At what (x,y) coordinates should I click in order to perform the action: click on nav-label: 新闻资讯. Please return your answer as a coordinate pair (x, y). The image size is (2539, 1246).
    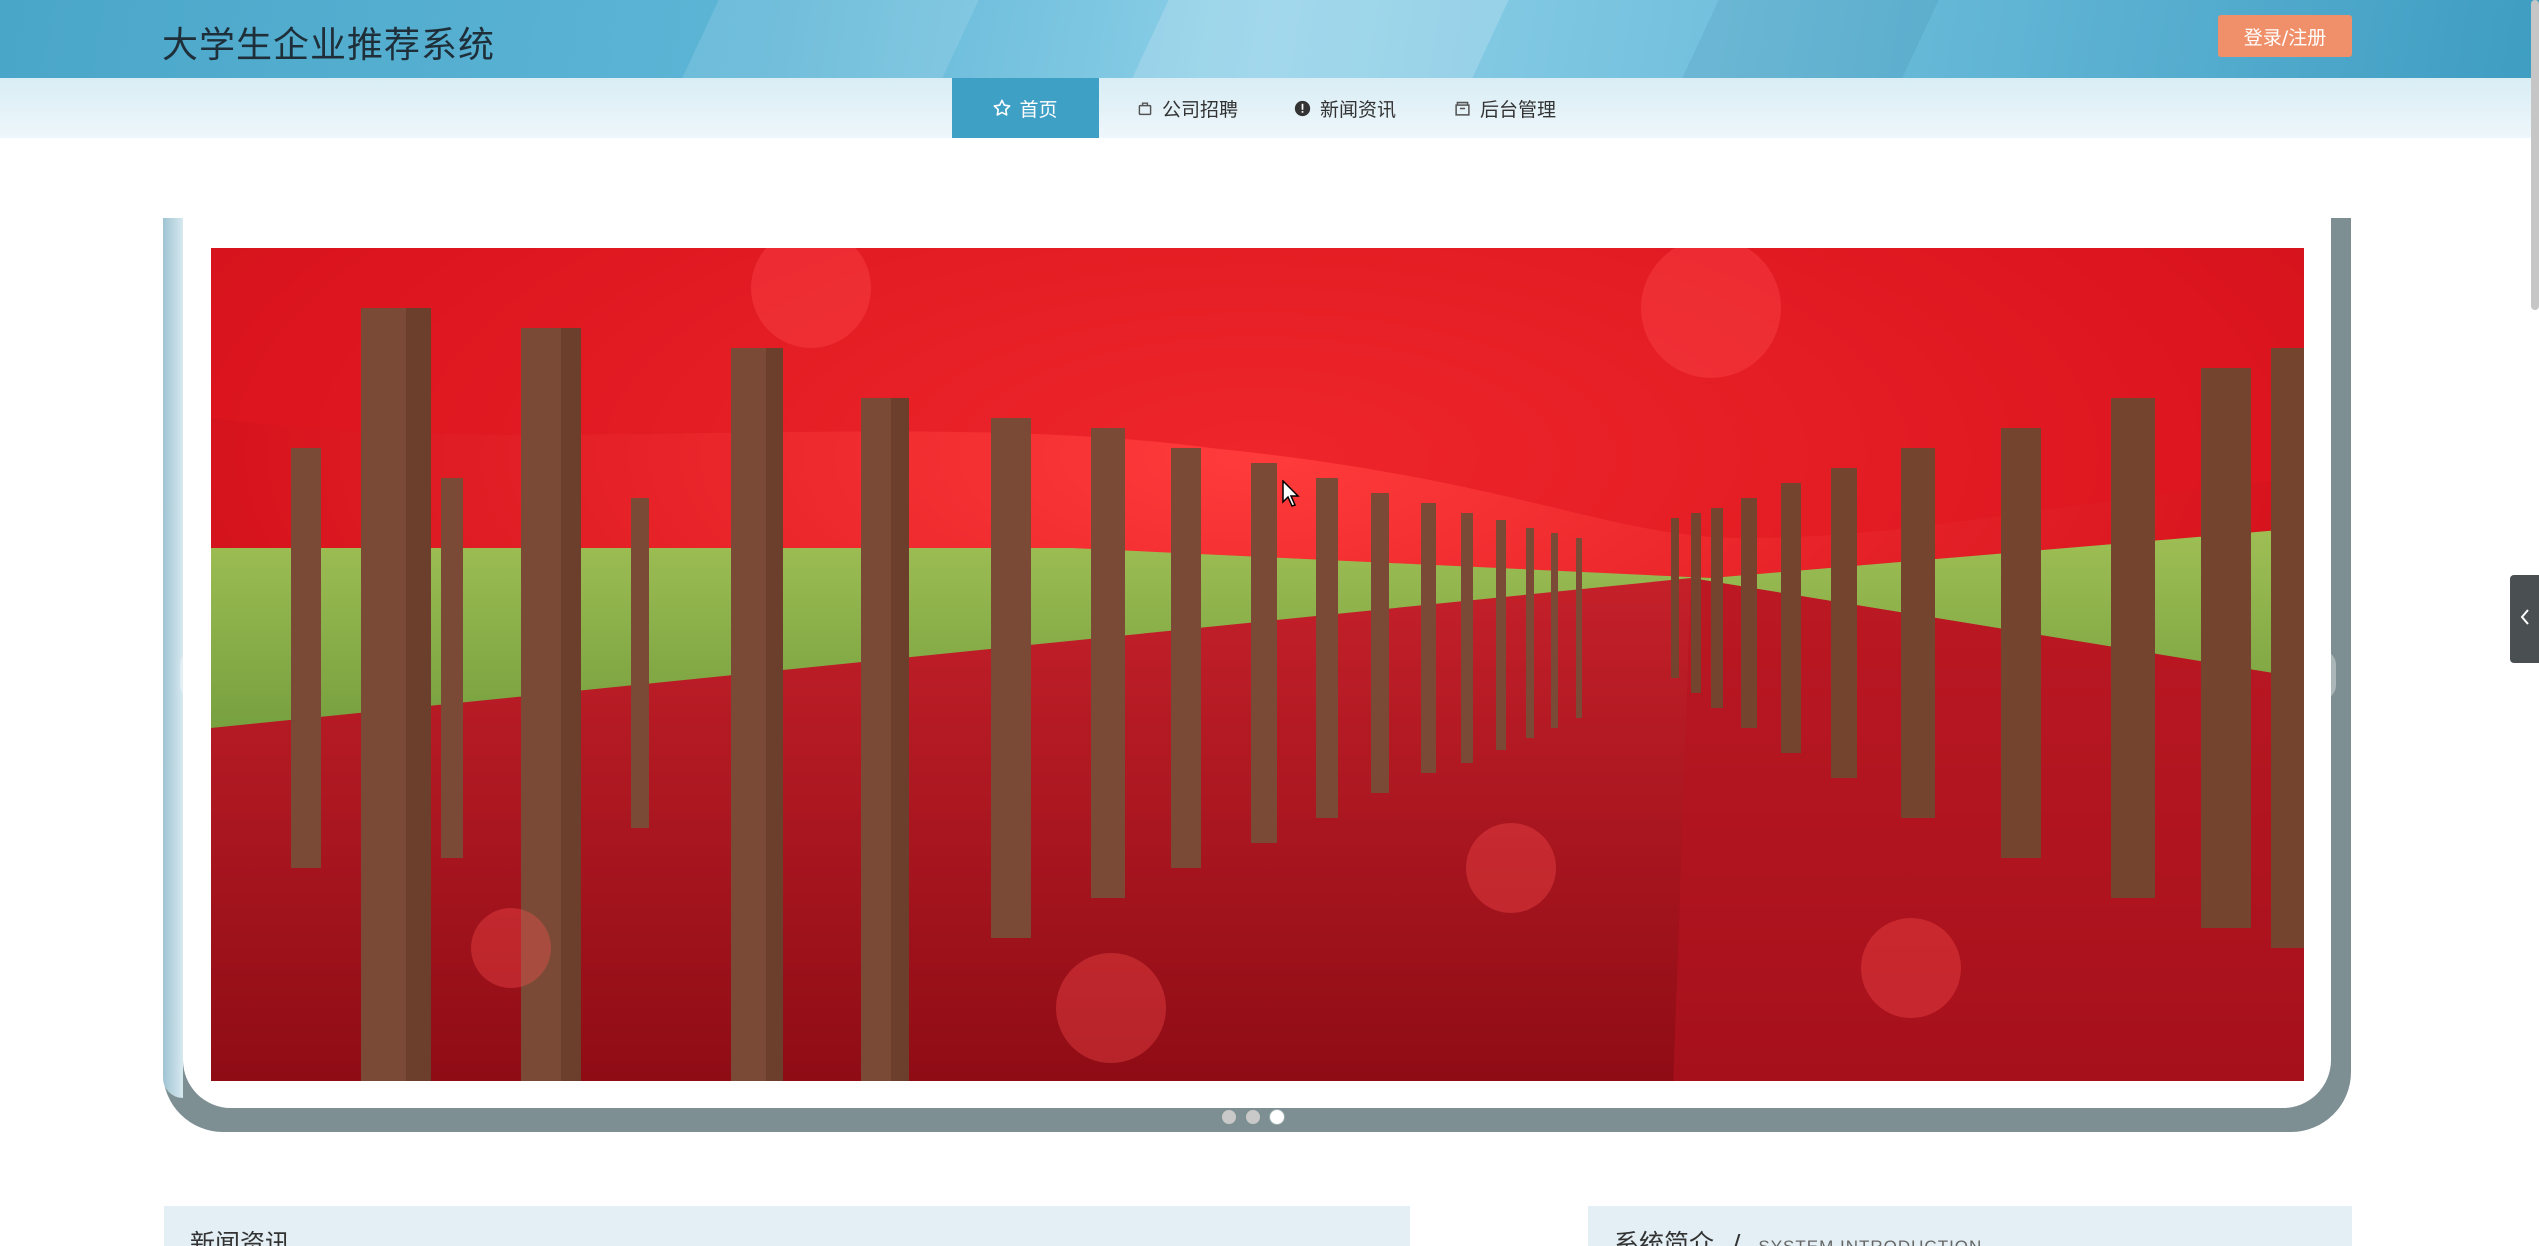
    Looking at the image, I should click on (1357, 109).